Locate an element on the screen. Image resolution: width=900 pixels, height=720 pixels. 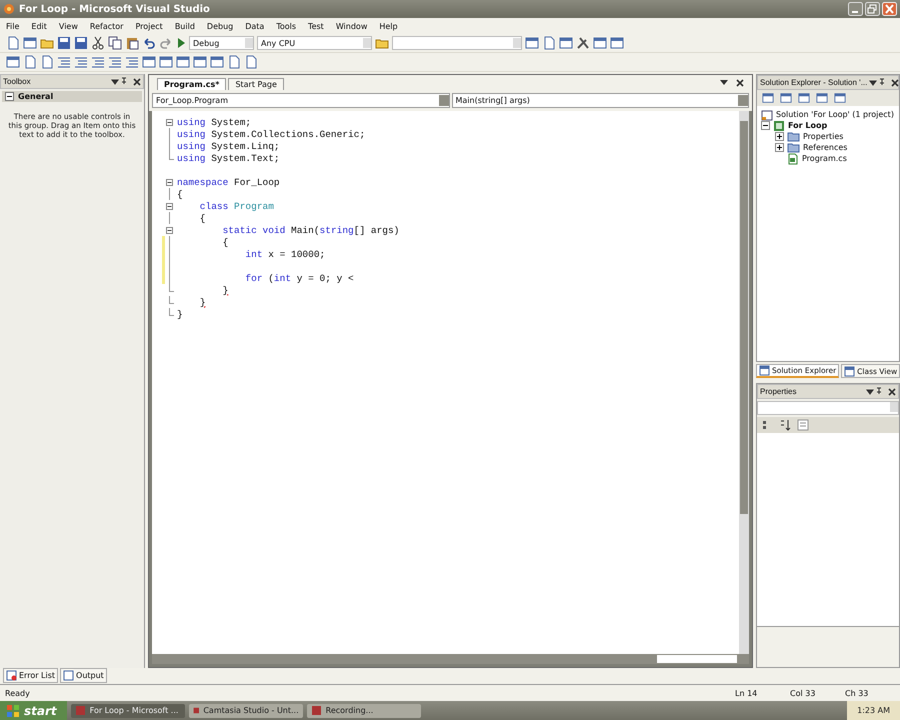
configuration-dropdown: Debug is located at coordinates (221, 43).